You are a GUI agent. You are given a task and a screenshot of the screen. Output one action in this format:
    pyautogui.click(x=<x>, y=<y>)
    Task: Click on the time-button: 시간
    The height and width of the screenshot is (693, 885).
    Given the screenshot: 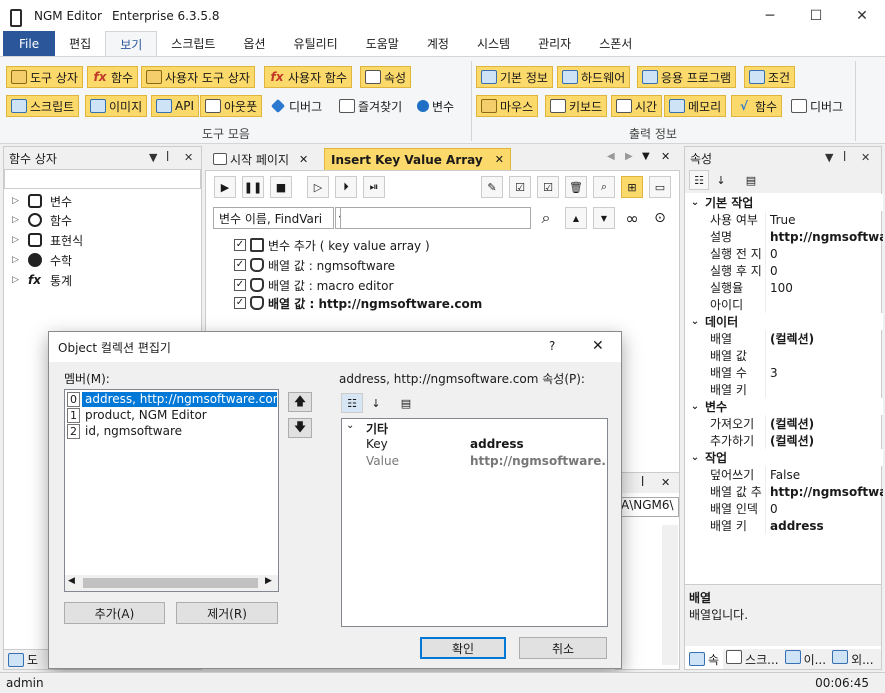 What is the action you would take?
    pyautogui.click(x=637, y=106)
    